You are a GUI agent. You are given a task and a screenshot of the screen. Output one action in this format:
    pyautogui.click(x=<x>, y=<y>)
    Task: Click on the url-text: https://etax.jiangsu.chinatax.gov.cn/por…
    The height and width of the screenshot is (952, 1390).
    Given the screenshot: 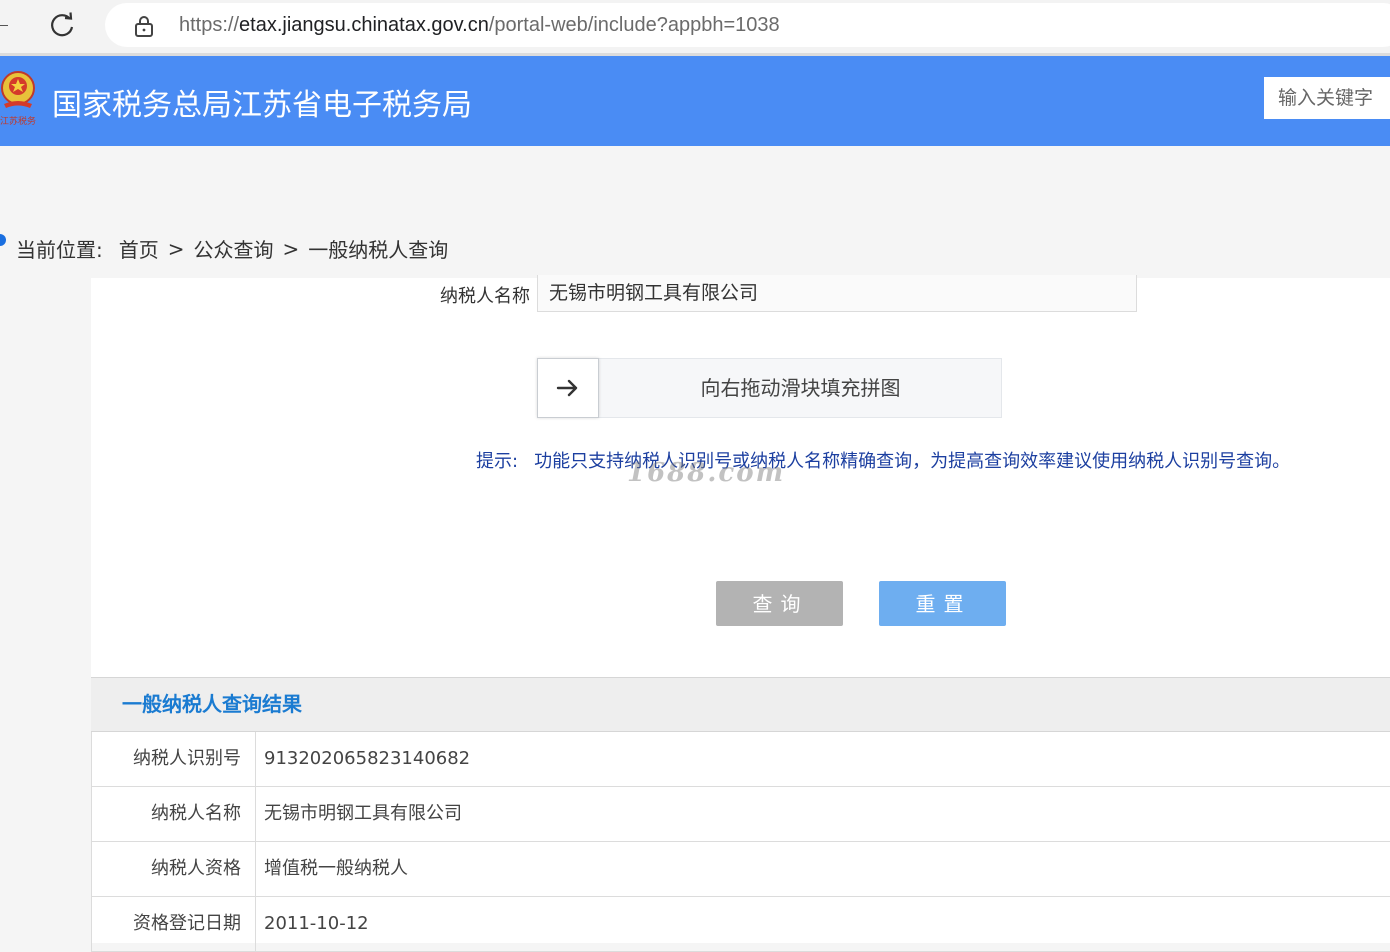 What is the action you would take?
    pyautogui.click(x=479, y=25)
    